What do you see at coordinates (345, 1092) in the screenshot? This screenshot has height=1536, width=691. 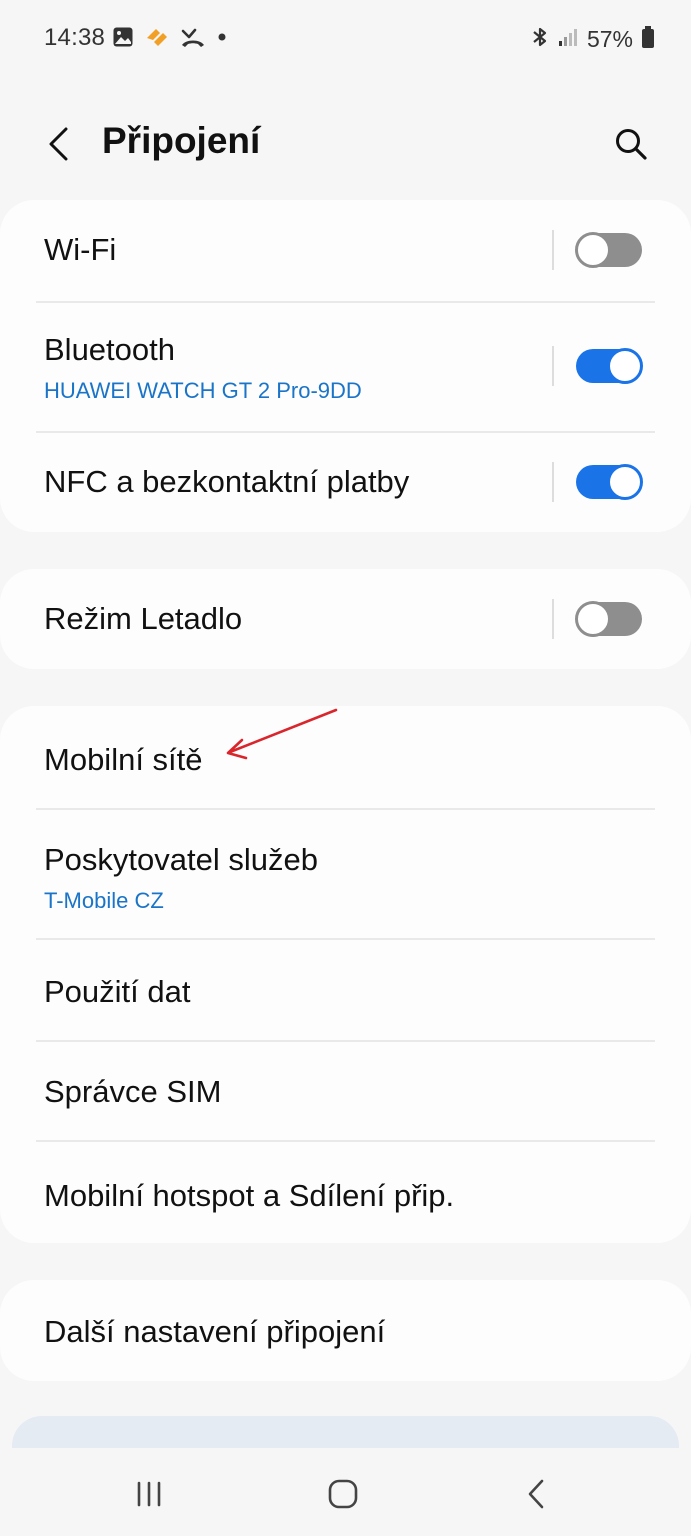 I see `sim-manager-row: Správce SIM` at bounding box center [345, 1092].